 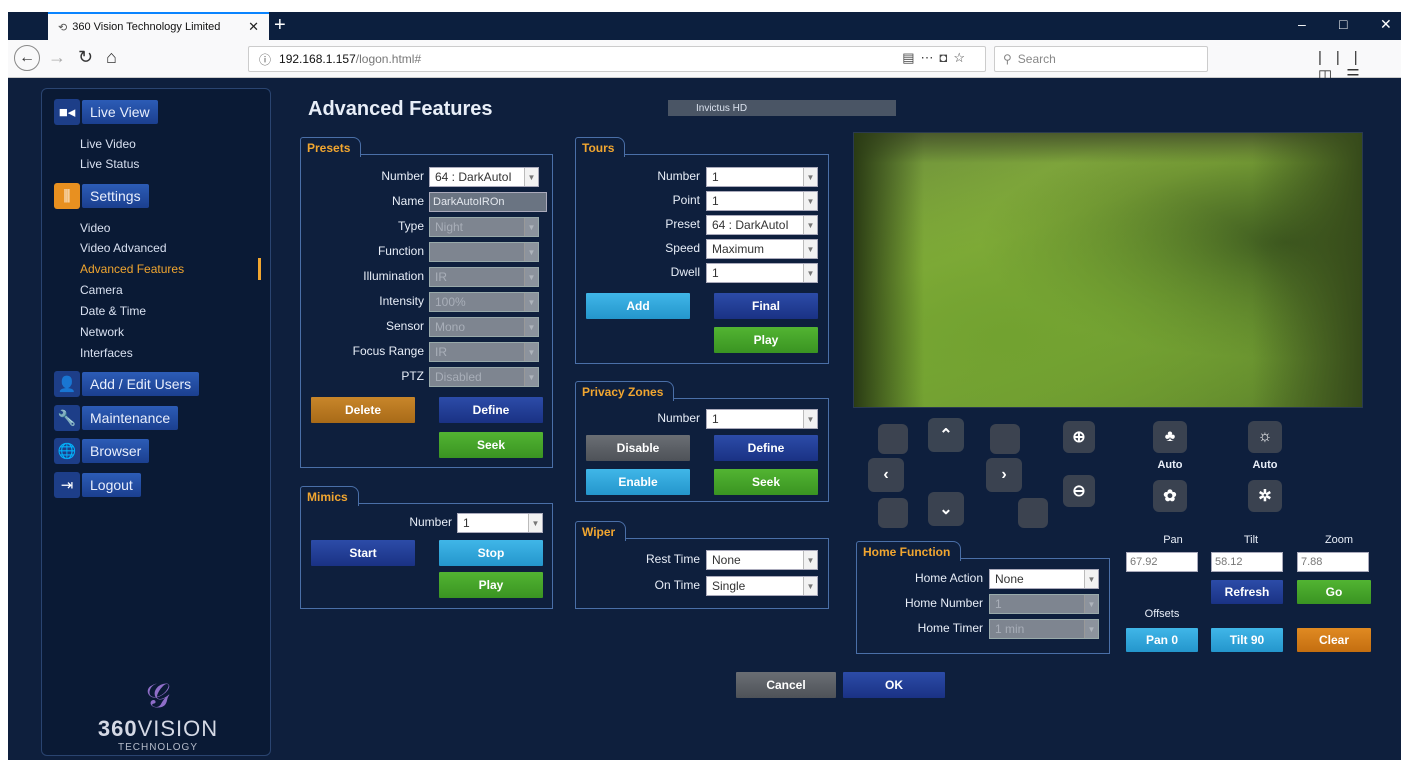 I want to click on sidebar-item-live-status: Live Status, so click(x=109, y=164).